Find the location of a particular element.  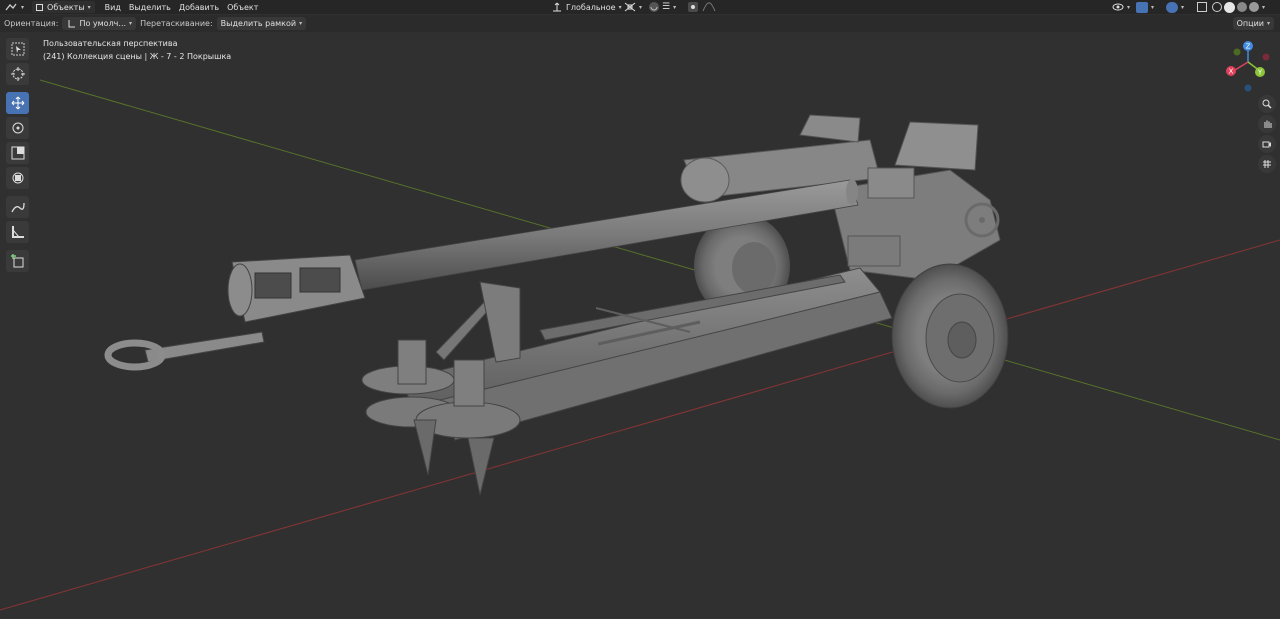

mode-label: Объекты is located at coordinates (66, 7).